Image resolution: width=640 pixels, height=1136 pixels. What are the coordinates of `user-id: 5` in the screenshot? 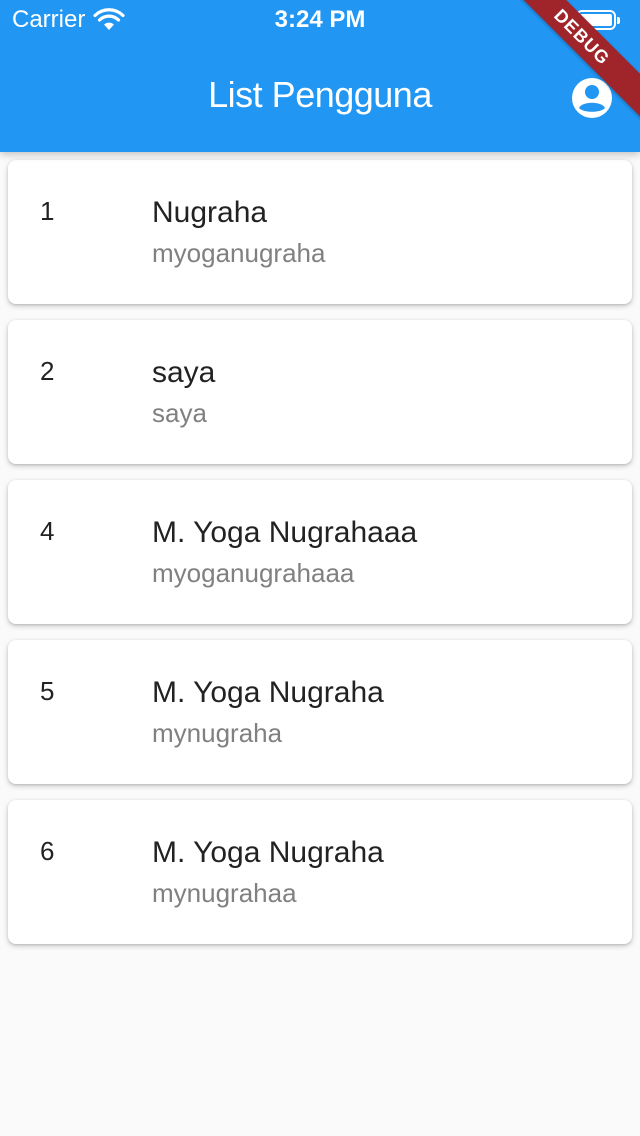 It's located at (47, 691).